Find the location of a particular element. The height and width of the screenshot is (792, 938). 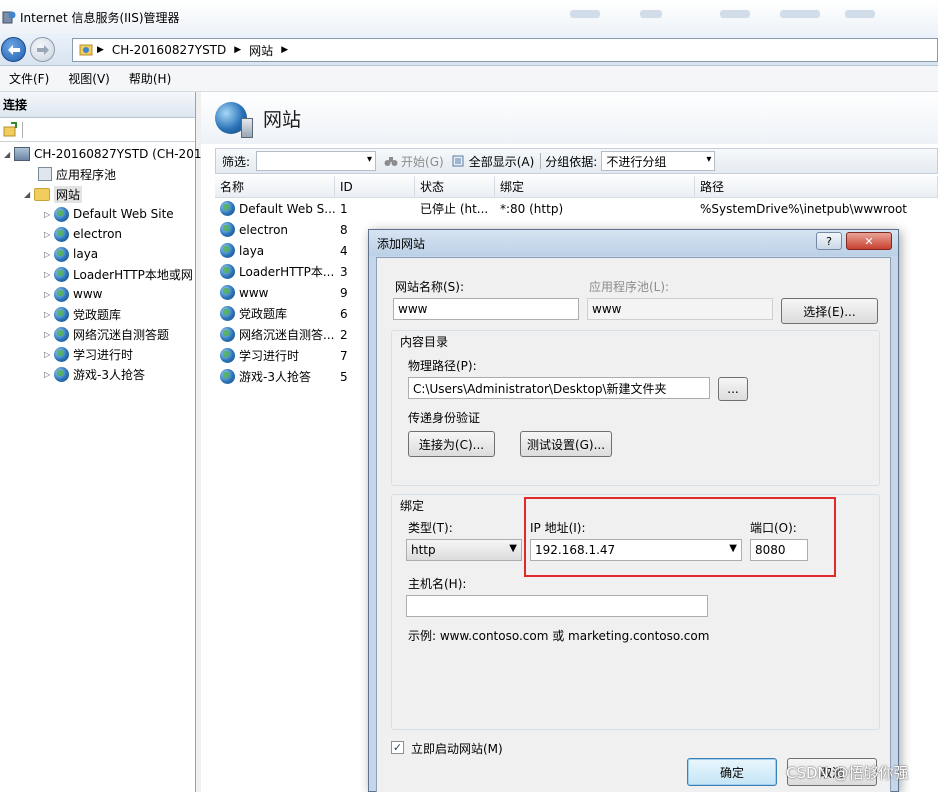

address-bar: ▶ CH-20160827YSTD ▶ 网站 ▶ is located at coordinates (505, 50).